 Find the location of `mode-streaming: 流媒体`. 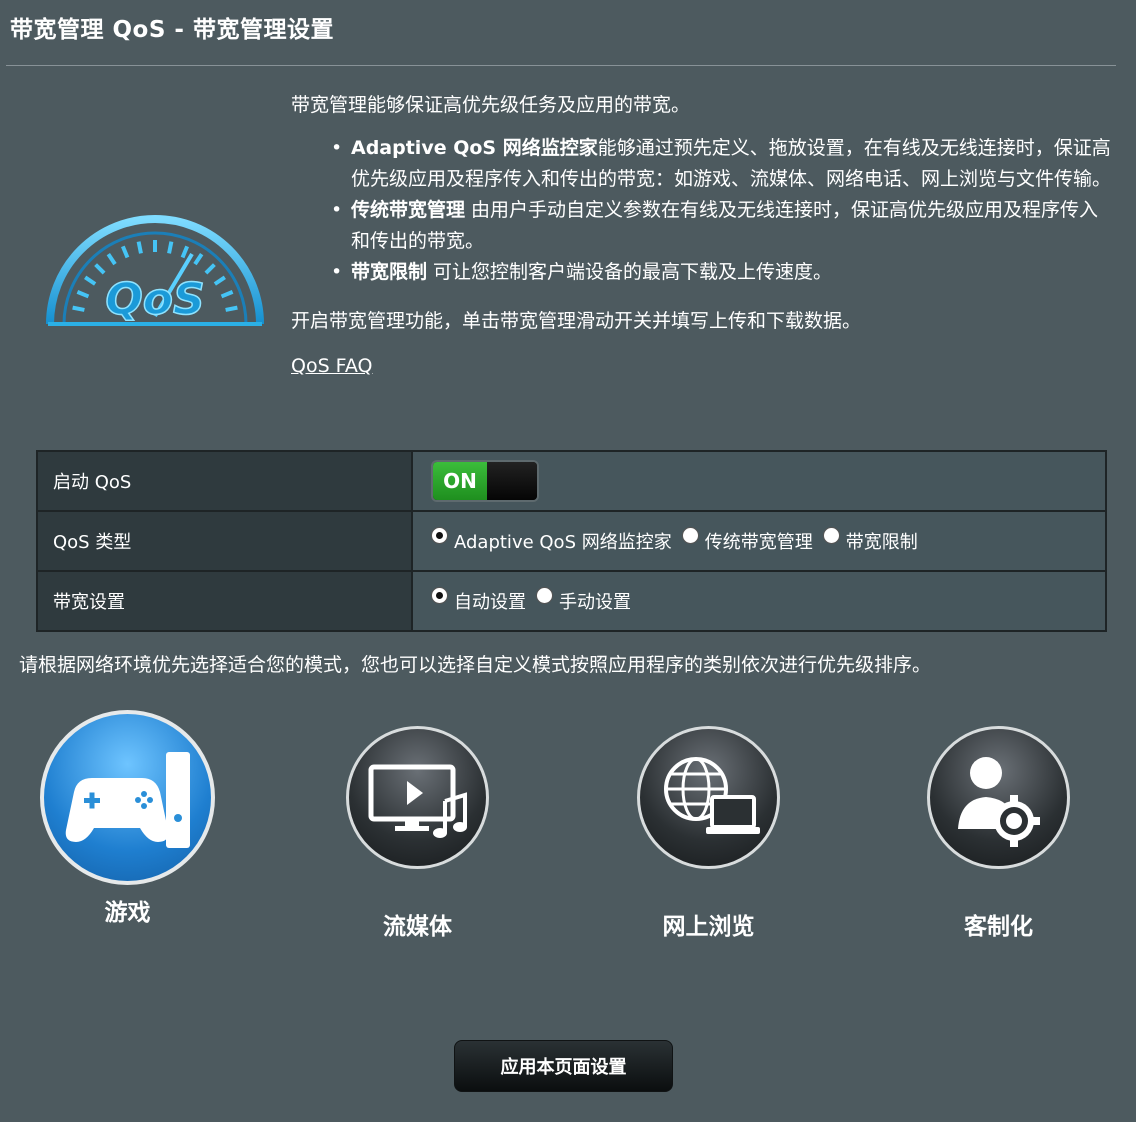

mode-streaming: 流媒体 is located at coordinates (417, 833).